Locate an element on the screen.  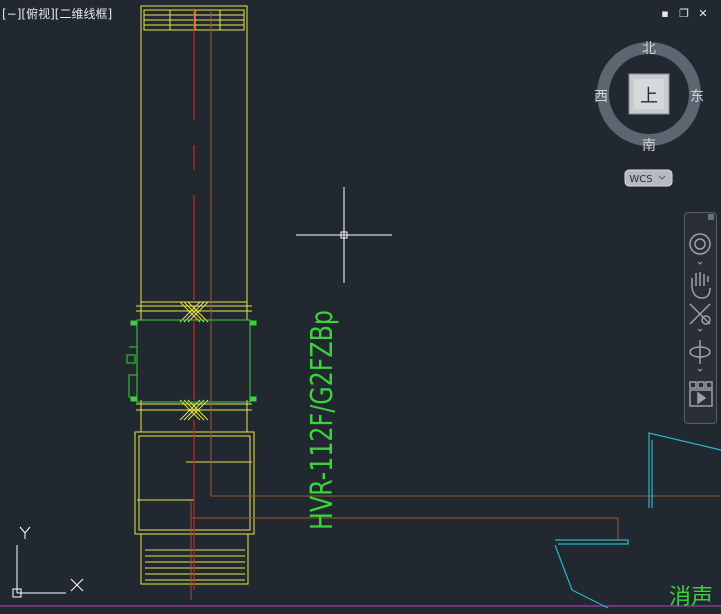
wcs-label: WCS is located at coordinates (640, 179).